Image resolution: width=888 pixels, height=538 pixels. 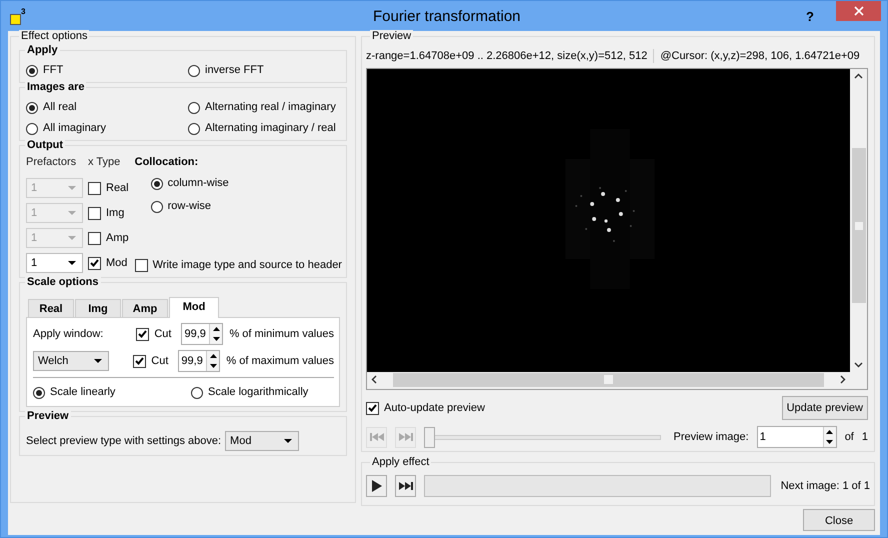 I want to click on type-label: x Type, so click(x=104, y=163).